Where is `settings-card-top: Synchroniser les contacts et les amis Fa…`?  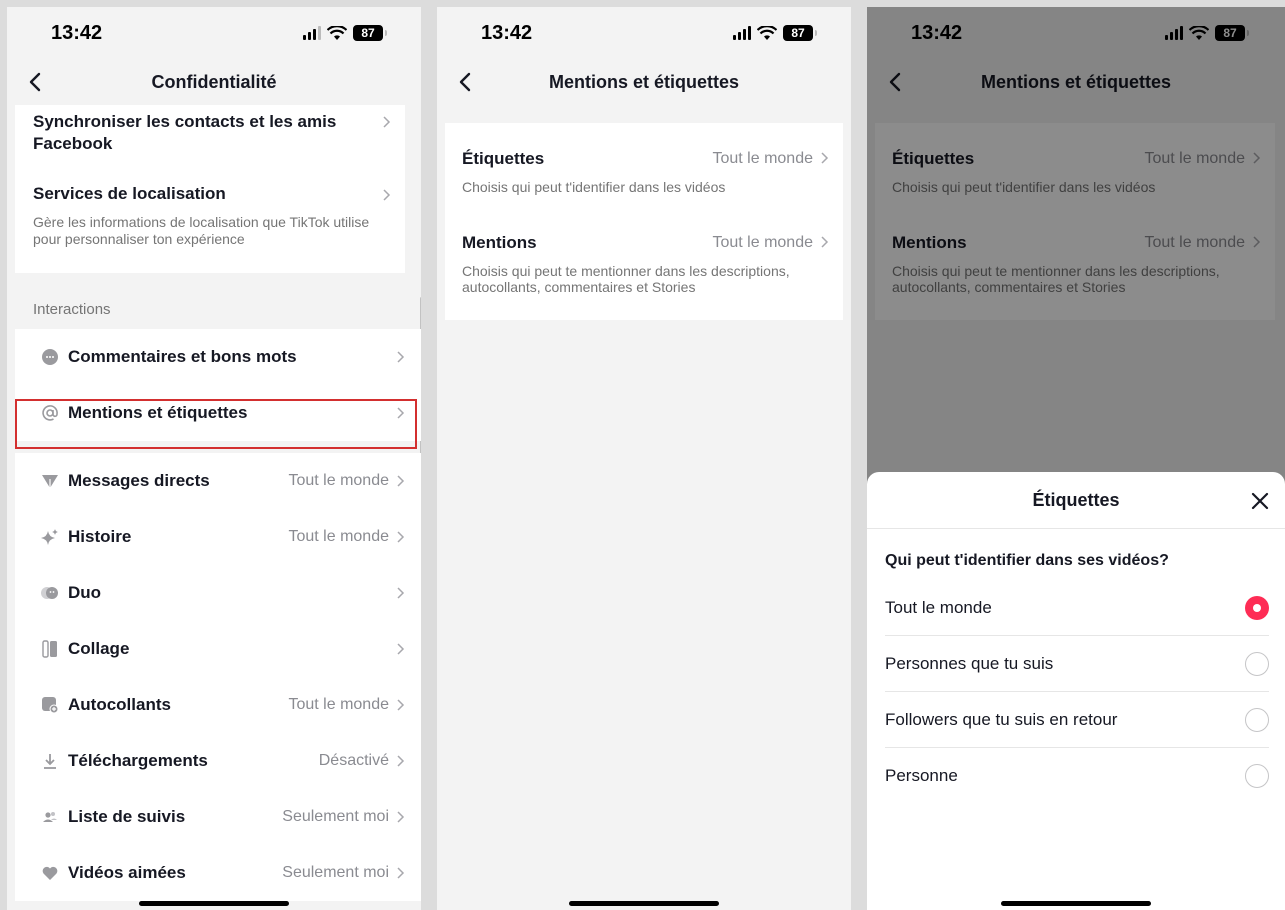
settings-card-top: Synchroniser les contacts et les amis Fa… is located at coordinates (210, 189).